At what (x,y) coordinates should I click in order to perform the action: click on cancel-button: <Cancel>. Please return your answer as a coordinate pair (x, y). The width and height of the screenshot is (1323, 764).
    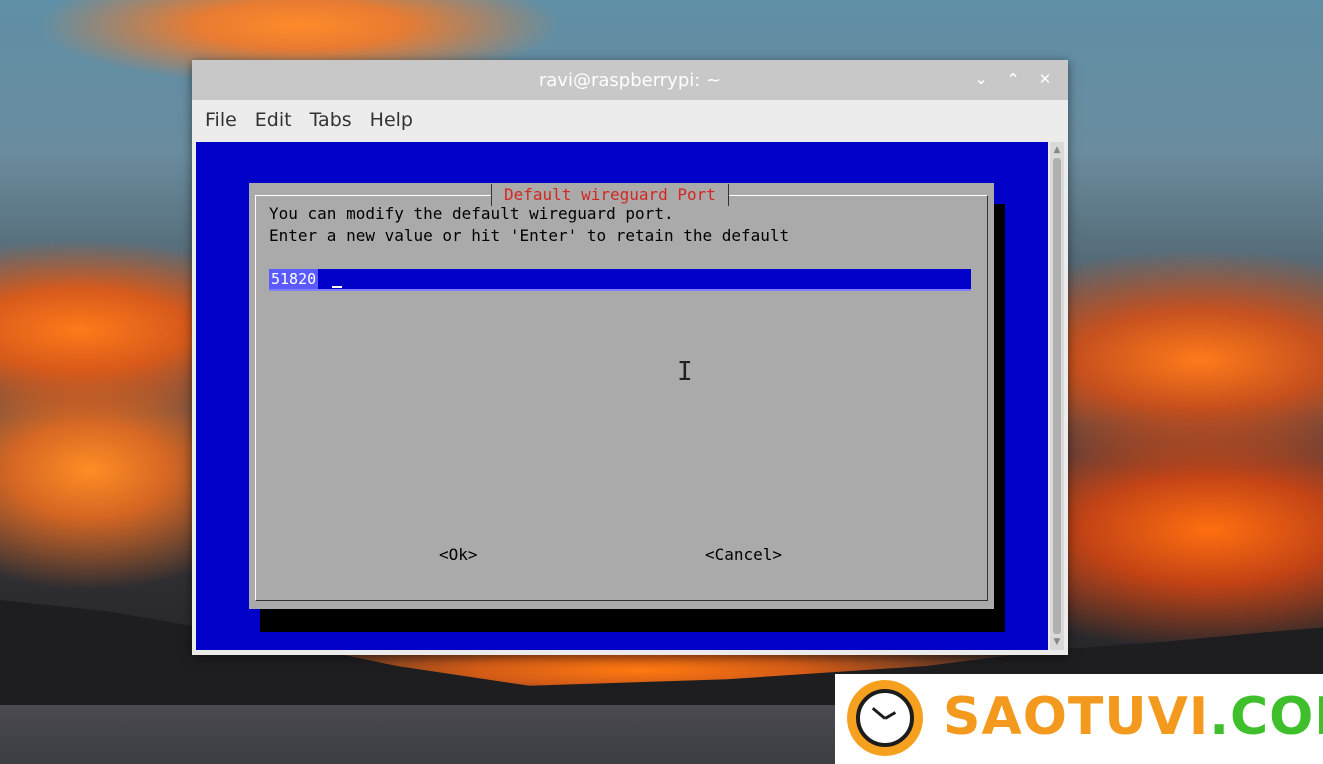
    Looking at the image, I should click on (743, 554).